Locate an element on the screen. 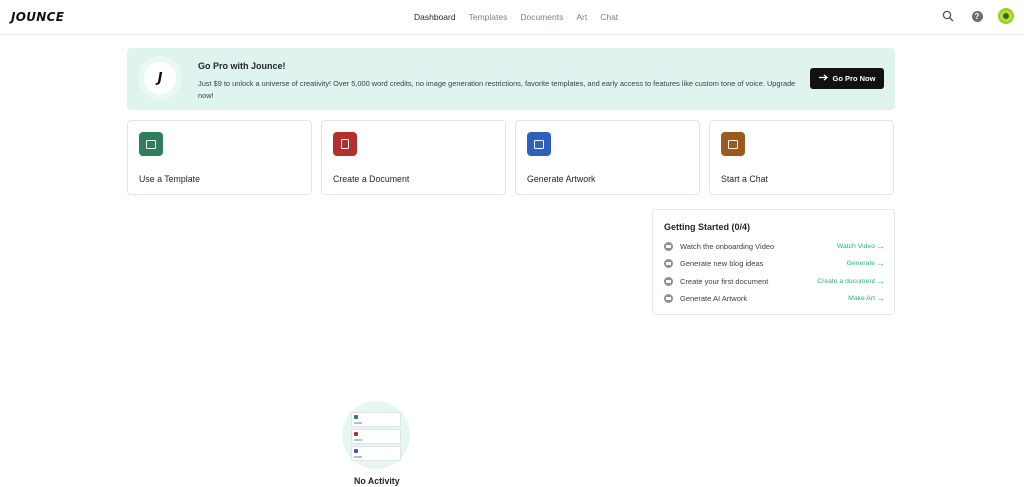 This screenshot has height=487, width=1024. avatar is located at coordinates (1006, 16).